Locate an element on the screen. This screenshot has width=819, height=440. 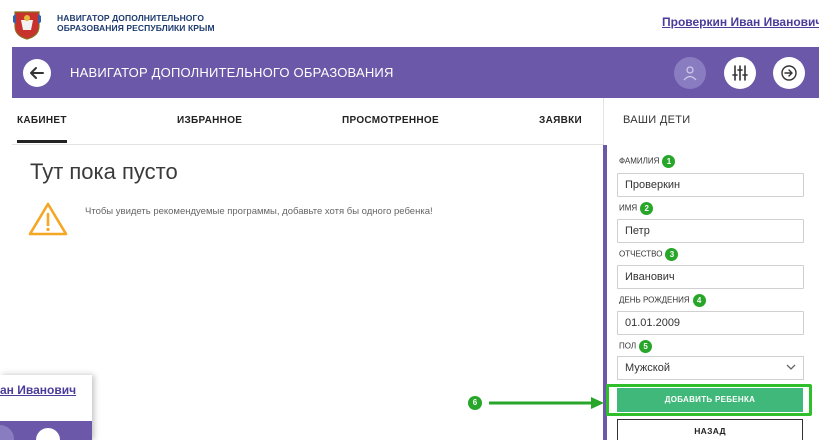
surname-field: Проверкин is located at coordinates (710, 185).